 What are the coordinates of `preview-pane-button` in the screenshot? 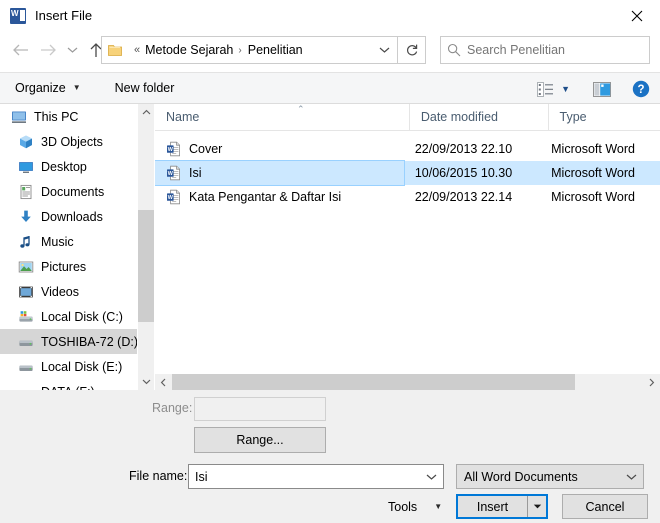 It's located at (602, 89).